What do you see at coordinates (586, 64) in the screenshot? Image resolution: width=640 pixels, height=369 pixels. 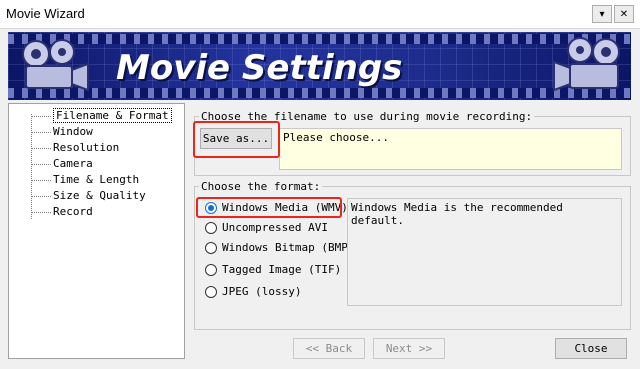 I see `movie-camera-icon-right` at bounding box center [586, 64].